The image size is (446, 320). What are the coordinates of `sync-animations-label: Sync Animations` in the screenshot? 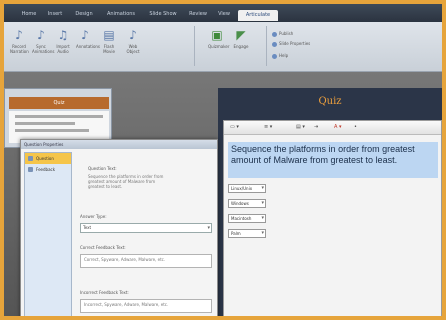 It's located at (43, 49).